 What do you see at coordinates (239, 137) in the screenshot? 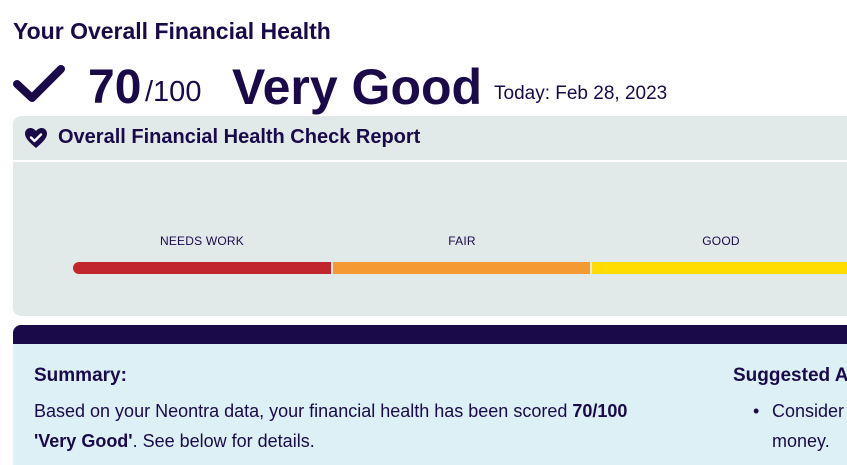
I see `report-title: Overall Financial Health Check Report` at bounding box center [239, 137].